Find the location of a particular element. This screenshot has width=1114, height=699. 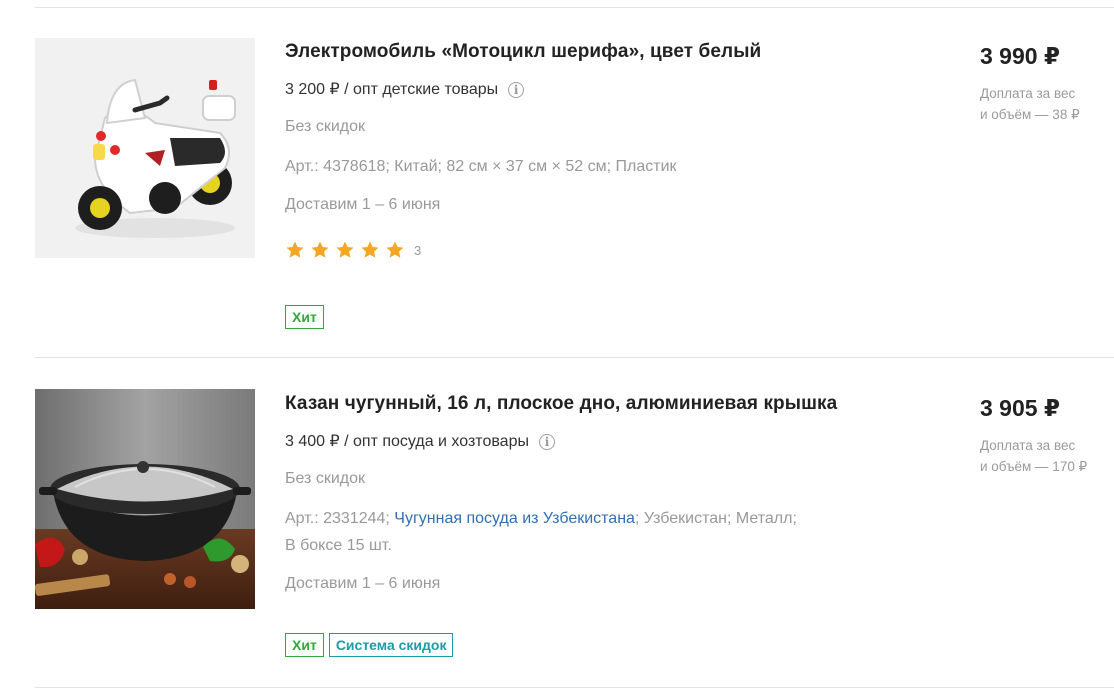

wholesale-price: 3 200 ₽ / опт детские товары i is located at coordinates (595, 90).